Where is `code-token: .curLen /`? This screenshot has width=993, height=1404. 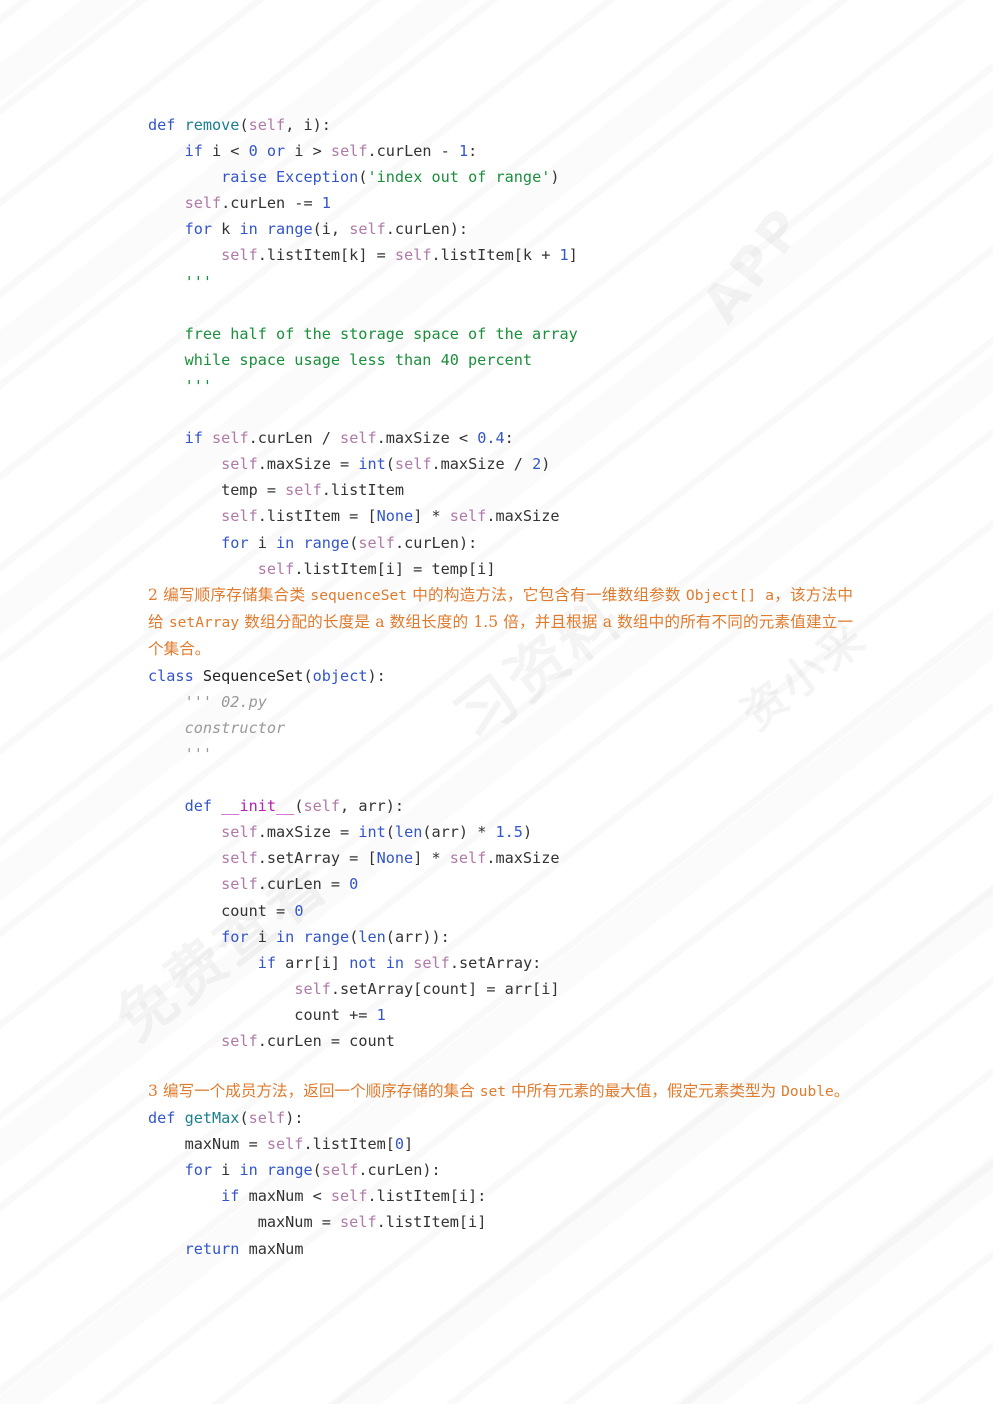 code-token: .curLen / is located at coordinates (294, 438).